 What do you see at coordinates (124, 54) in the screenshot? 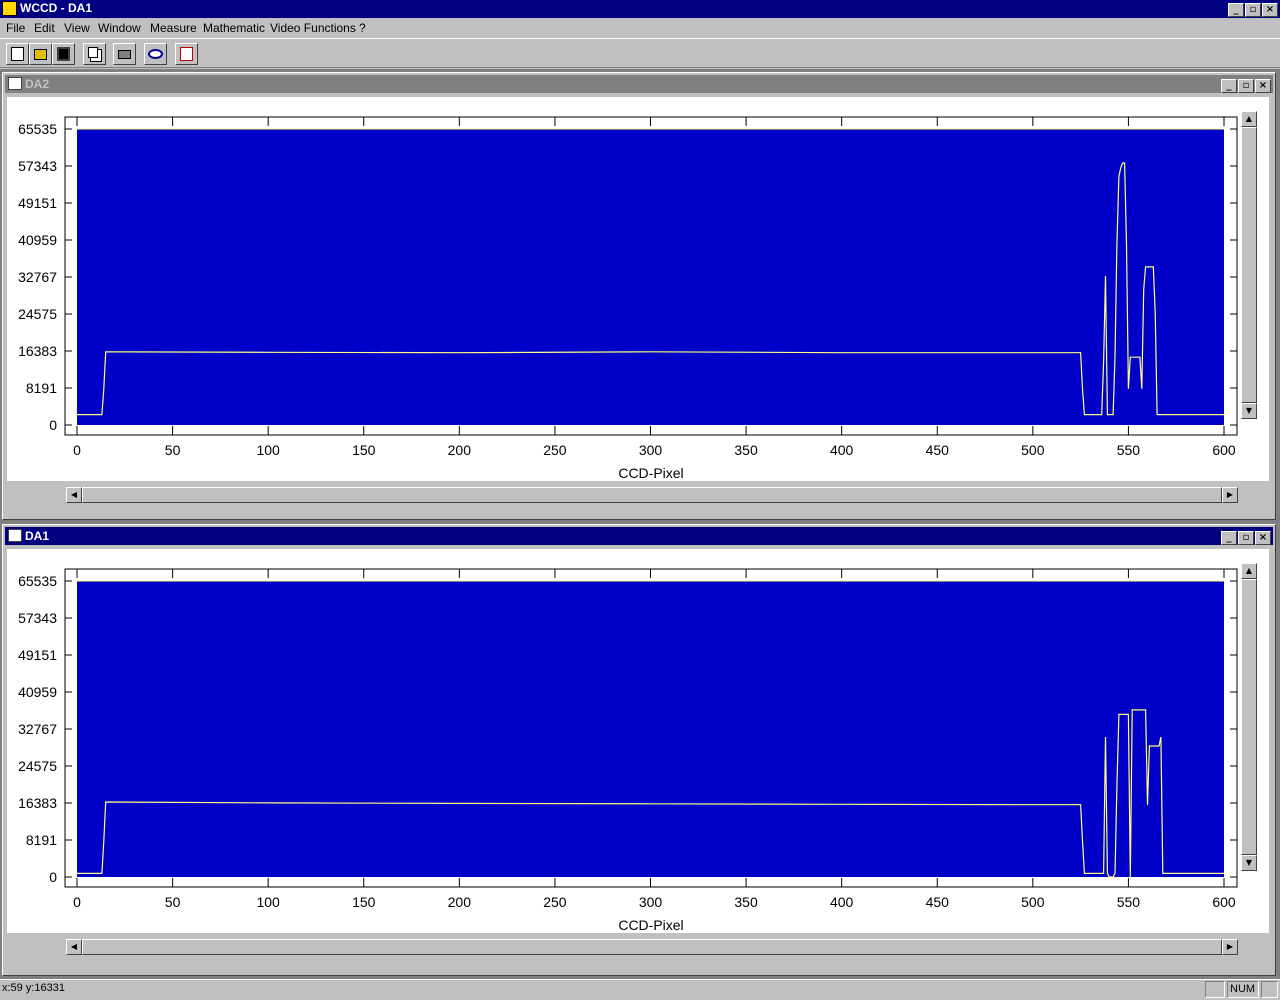
I see `print-button` at bounding box center [124, 54].